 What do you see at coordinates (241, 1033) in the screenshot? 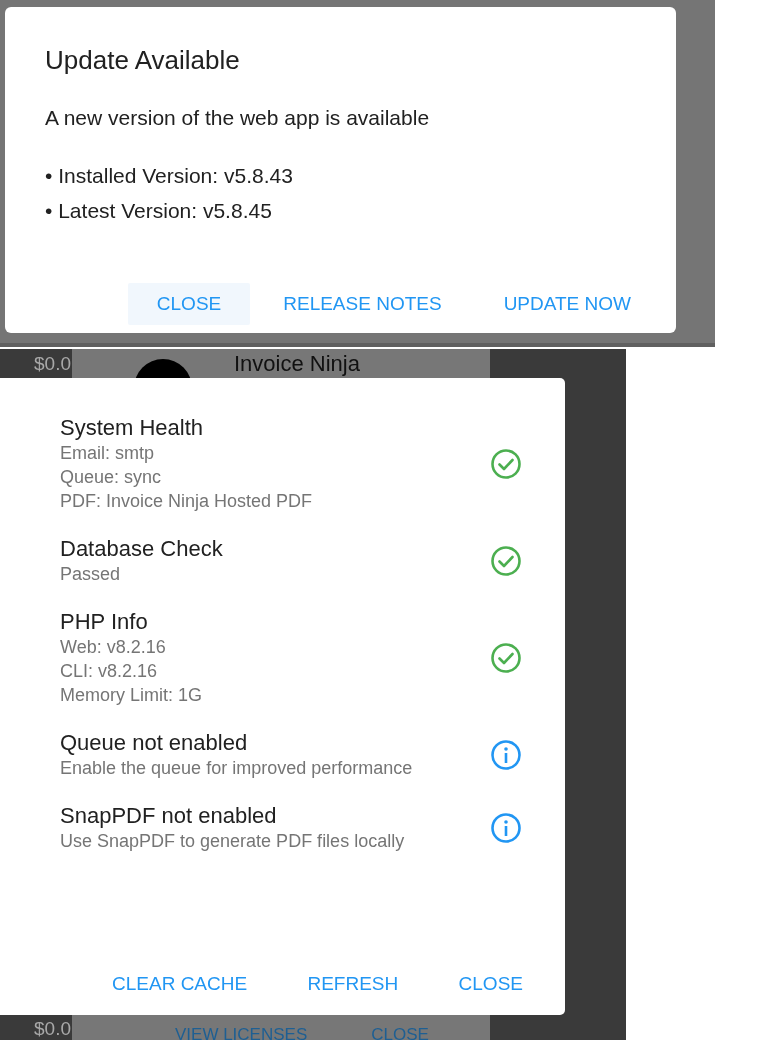
I see `button-label: VIEW LICENSES` at bounding box center [241, 1033].